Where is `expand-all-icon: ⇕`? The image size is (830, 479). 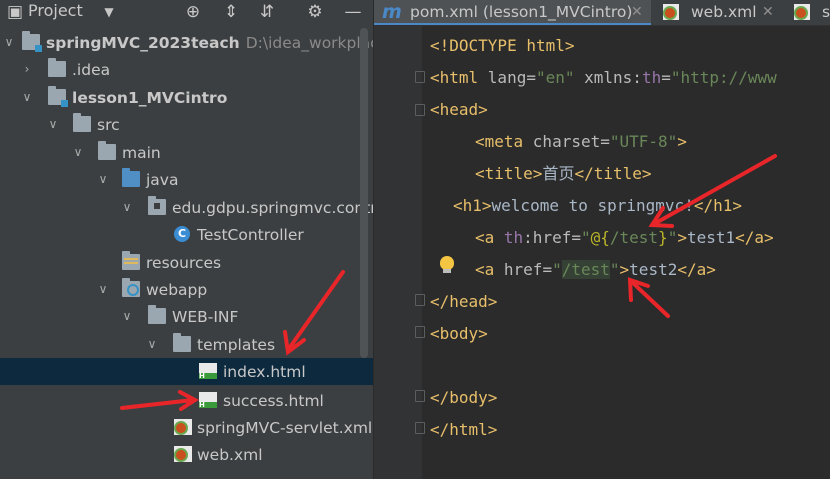
expand-all-icon: ⇕ is located at coordinates (231, 12).